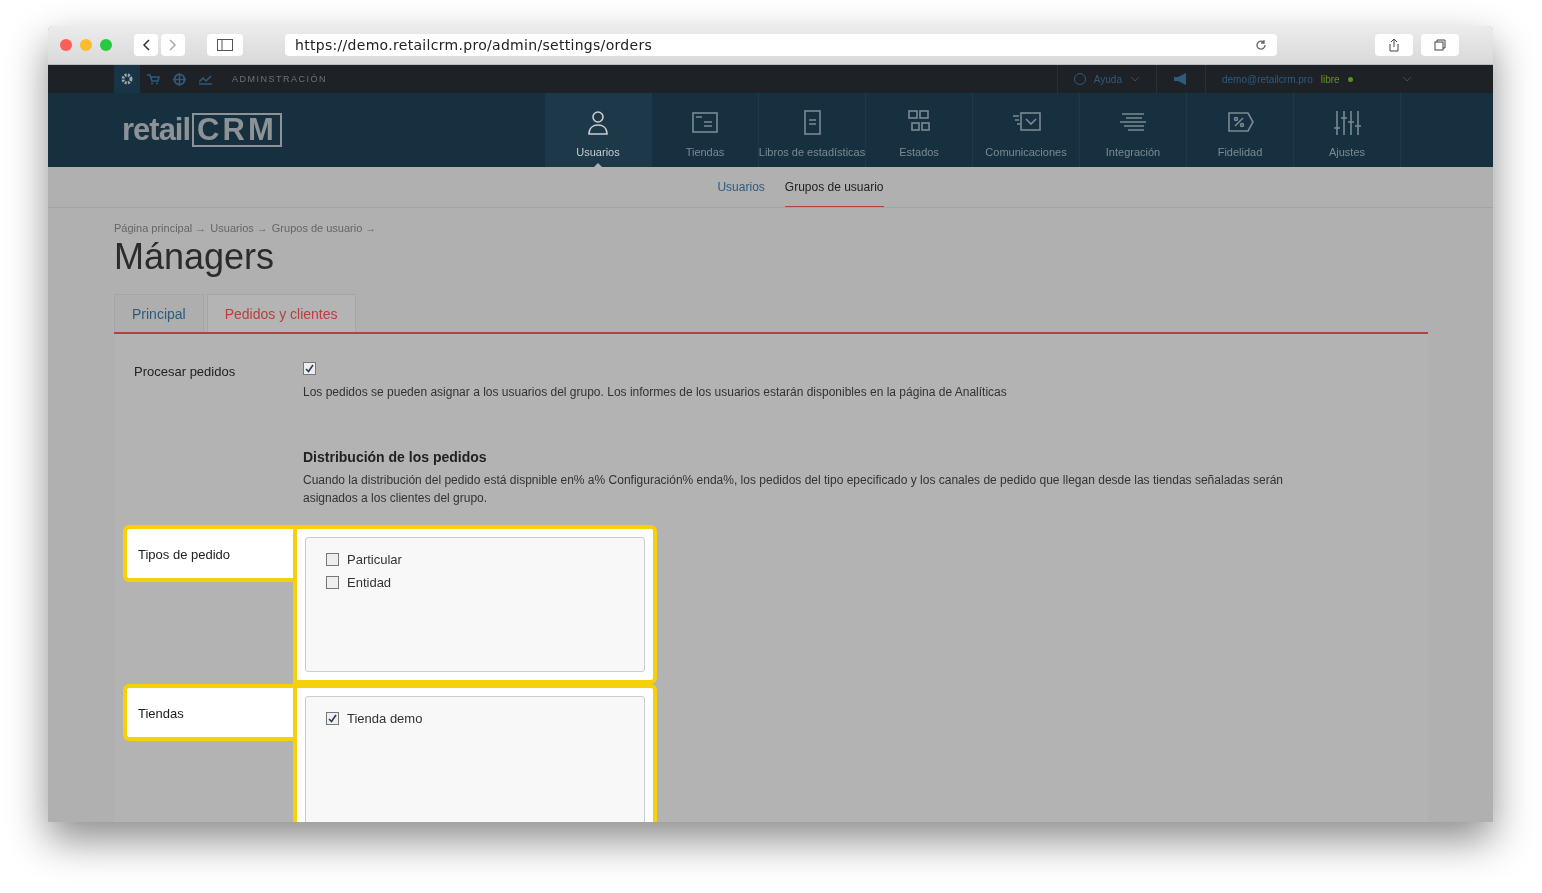 This screenshot has width=1542, height=893. What do you see at coordinates (324, 228) in the screenshot?
I see `breadcrumb-link: Grupos de usuario →` at bounding box center [324, 228].